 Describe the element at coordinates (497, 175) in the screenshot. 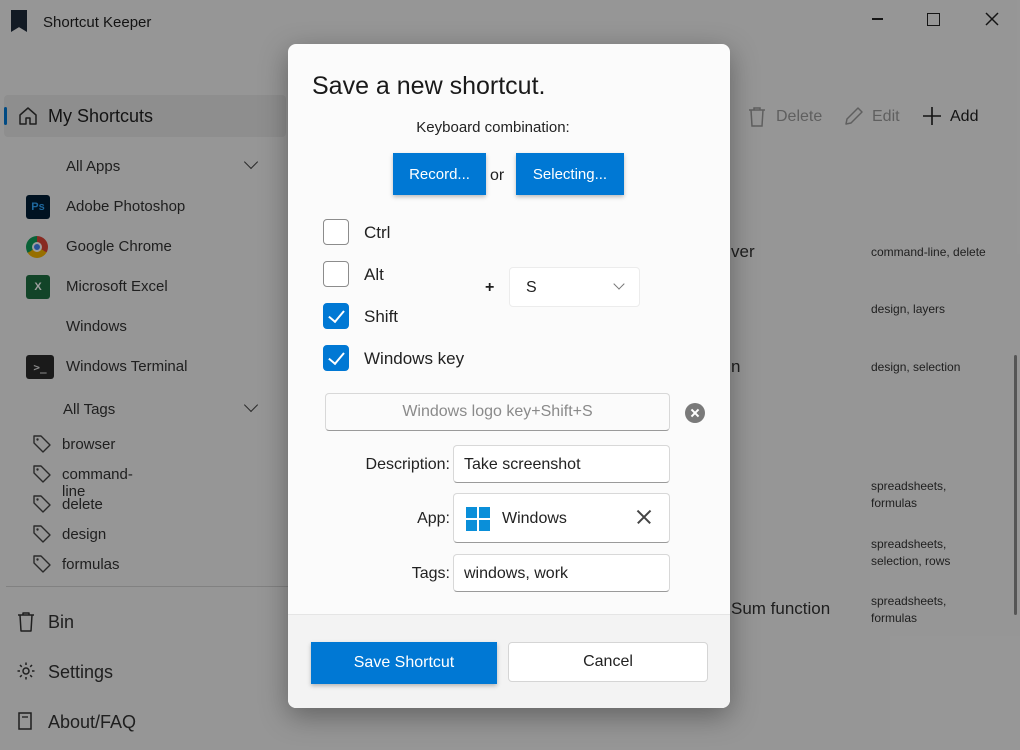

I see `or-label: or` at that location.